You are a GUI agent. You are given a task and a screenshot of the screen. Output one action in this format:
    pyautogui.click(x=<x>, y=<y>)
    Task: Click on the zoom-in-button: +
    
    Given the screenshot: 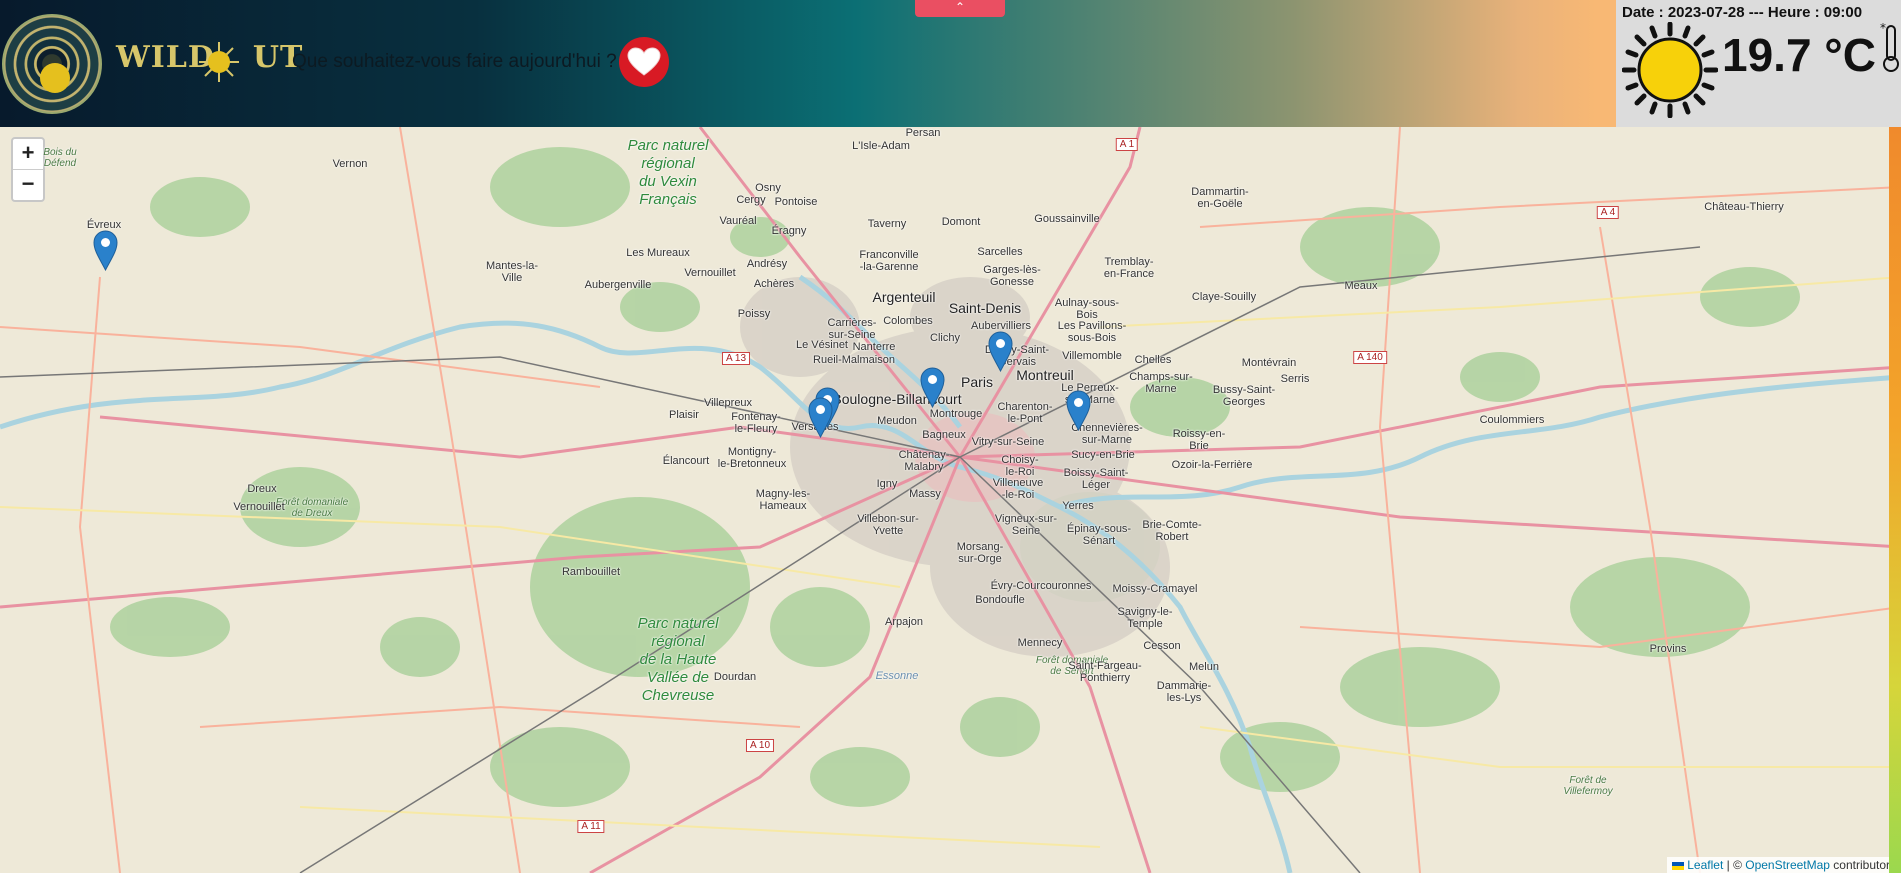 What is the action you would take?
    pyautogui.click(x=28, y=154)
    